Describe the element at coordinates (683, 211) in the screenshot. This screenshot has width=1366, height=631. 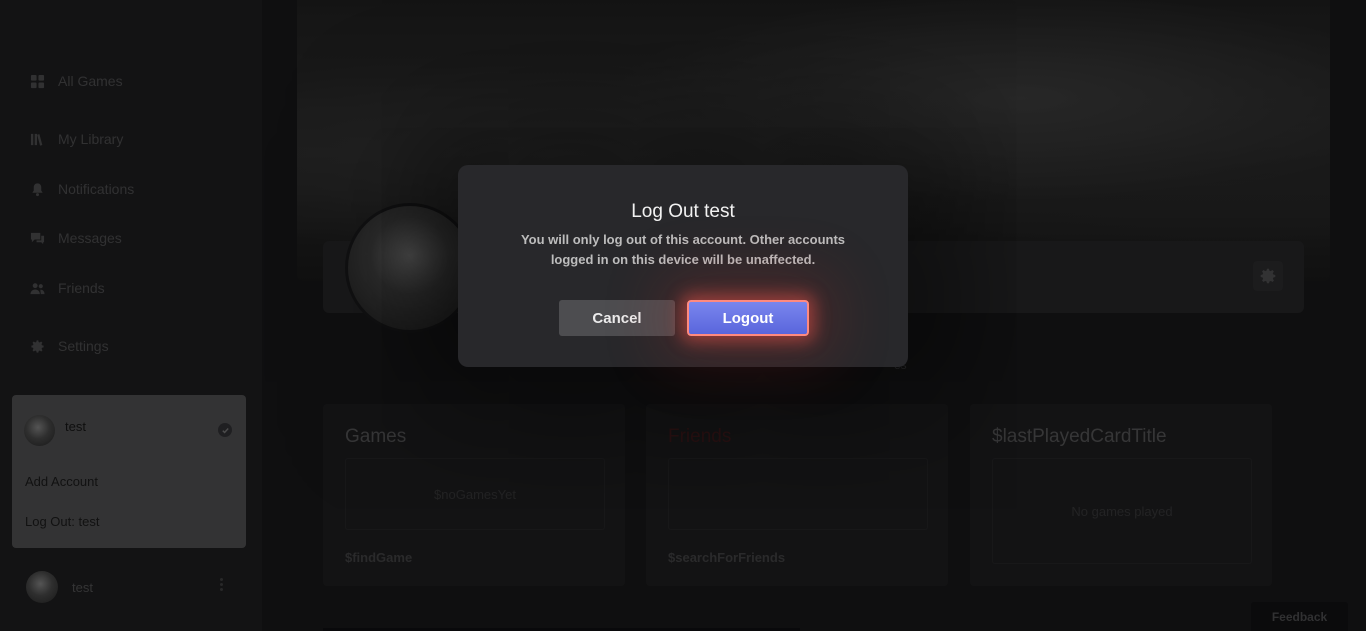
I see `dialog-title: Log Out test` at that location.